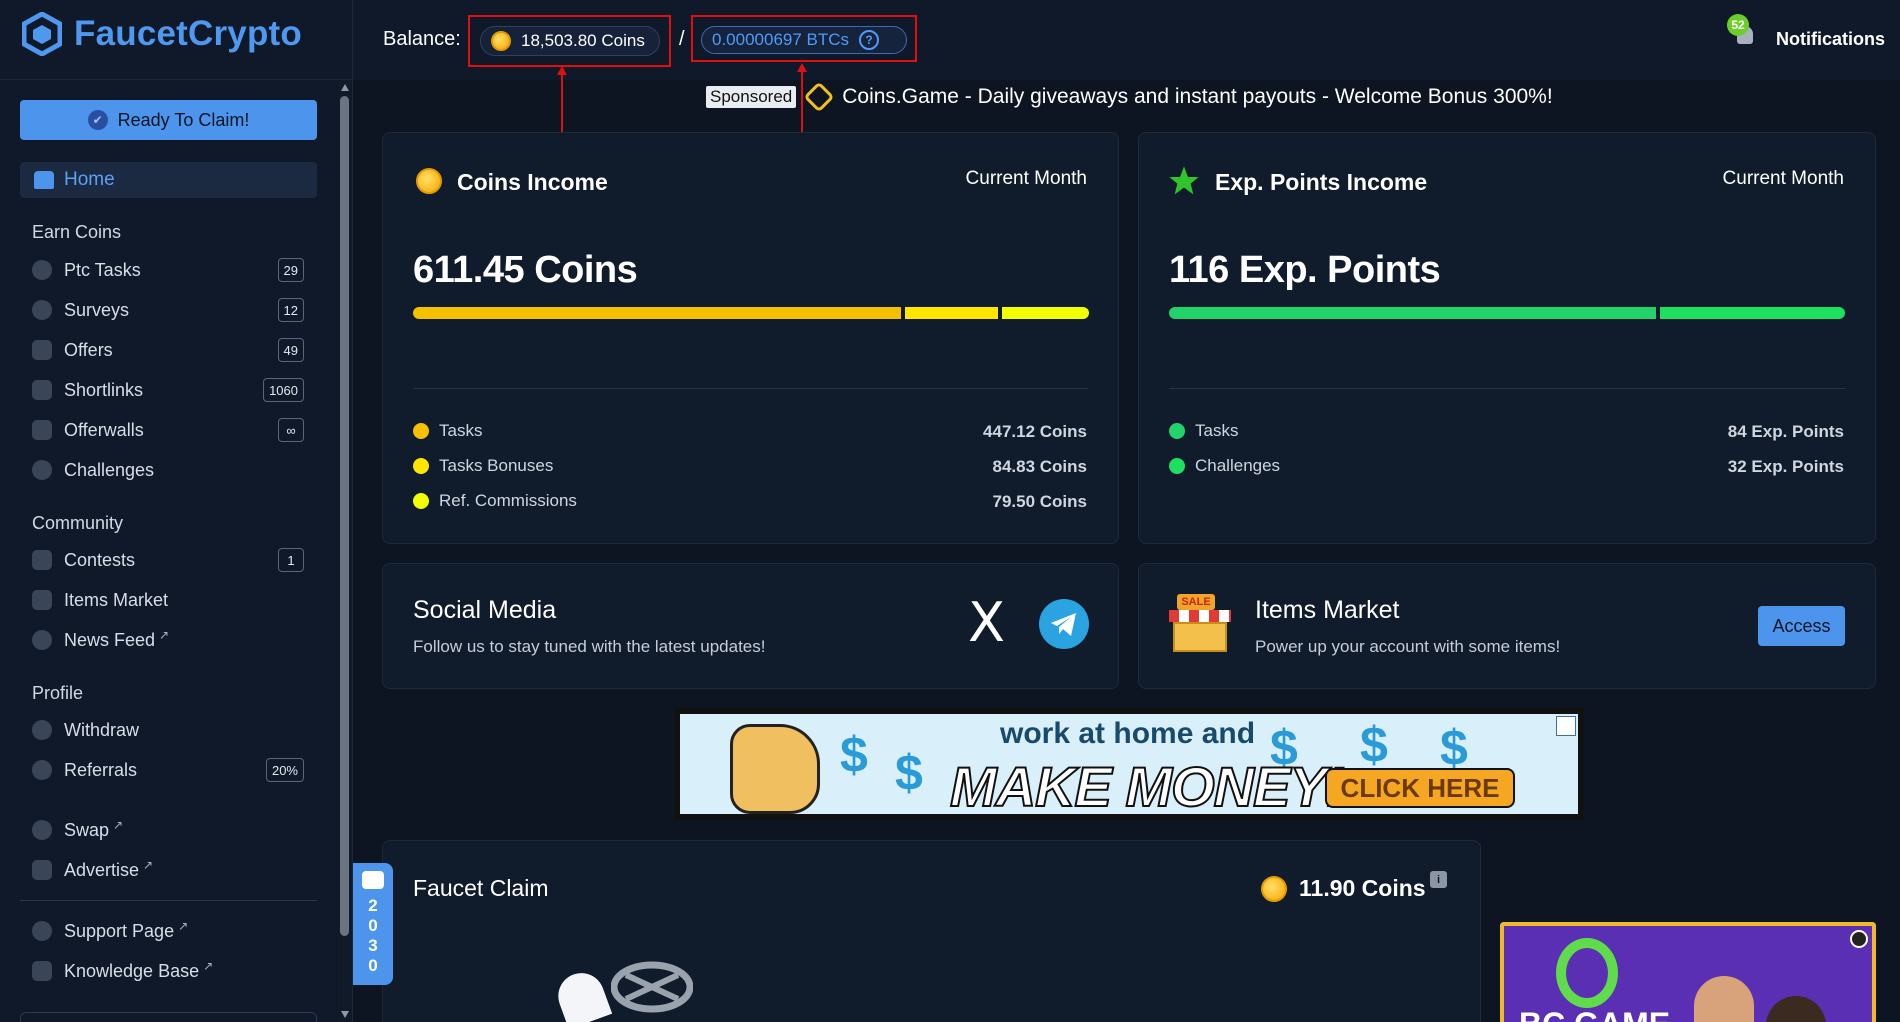 This screenshot has width=1900, height=1022. What do you see at coordinates (42, 770) in the screenshot?
I see `users-icon` at bounding box center [42, 770].